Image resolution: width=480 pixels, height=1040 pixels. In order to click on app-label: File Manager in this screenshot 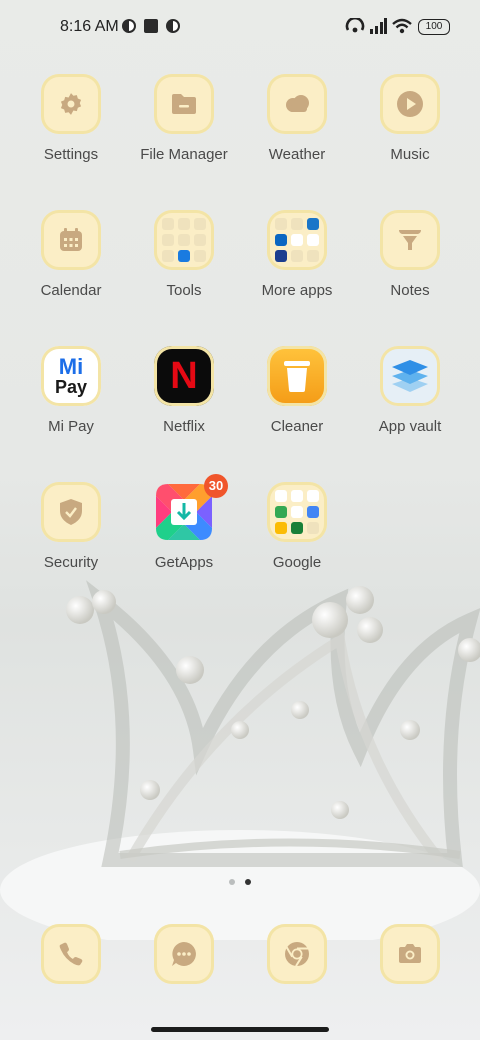, I will do `click(184, 154)`.